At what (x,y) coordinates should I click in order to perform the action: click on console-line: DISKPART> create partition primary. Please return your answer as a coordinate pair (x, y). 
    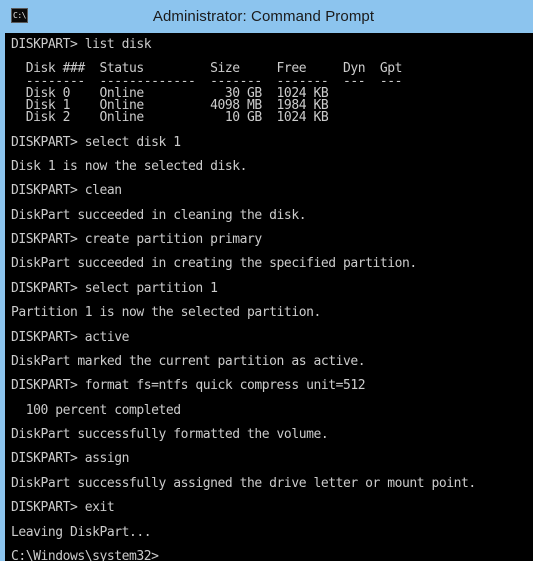
    Looking at the image, I should click on (136, 239).